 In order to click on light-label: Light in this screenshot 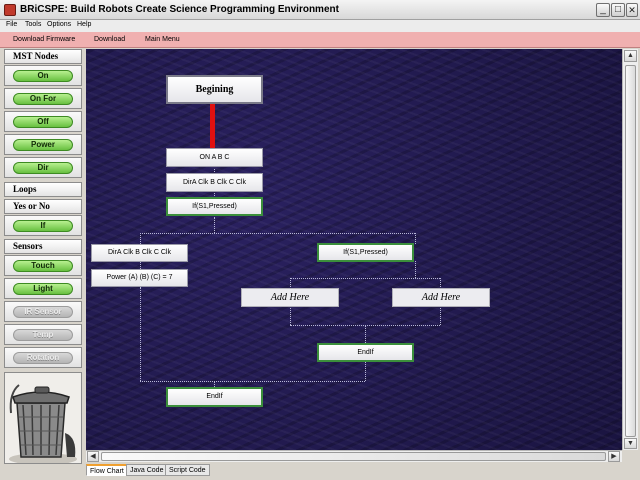, I will do `click(43, 289)`.